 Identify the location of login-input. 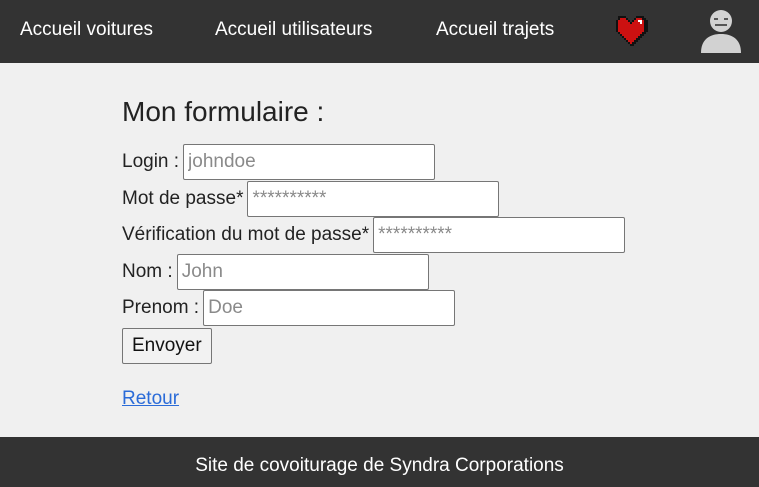
(309, 162).